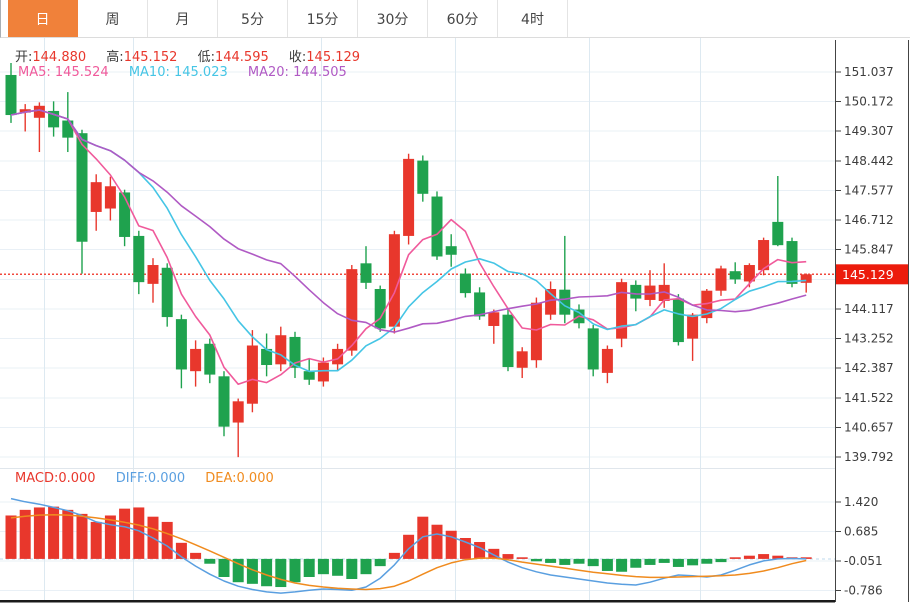 The height and width of the screenshot is (605, 910). Describe the element at coordinates (393, 18) in the screenshot. I see `tab-30分: 30分` at that location.